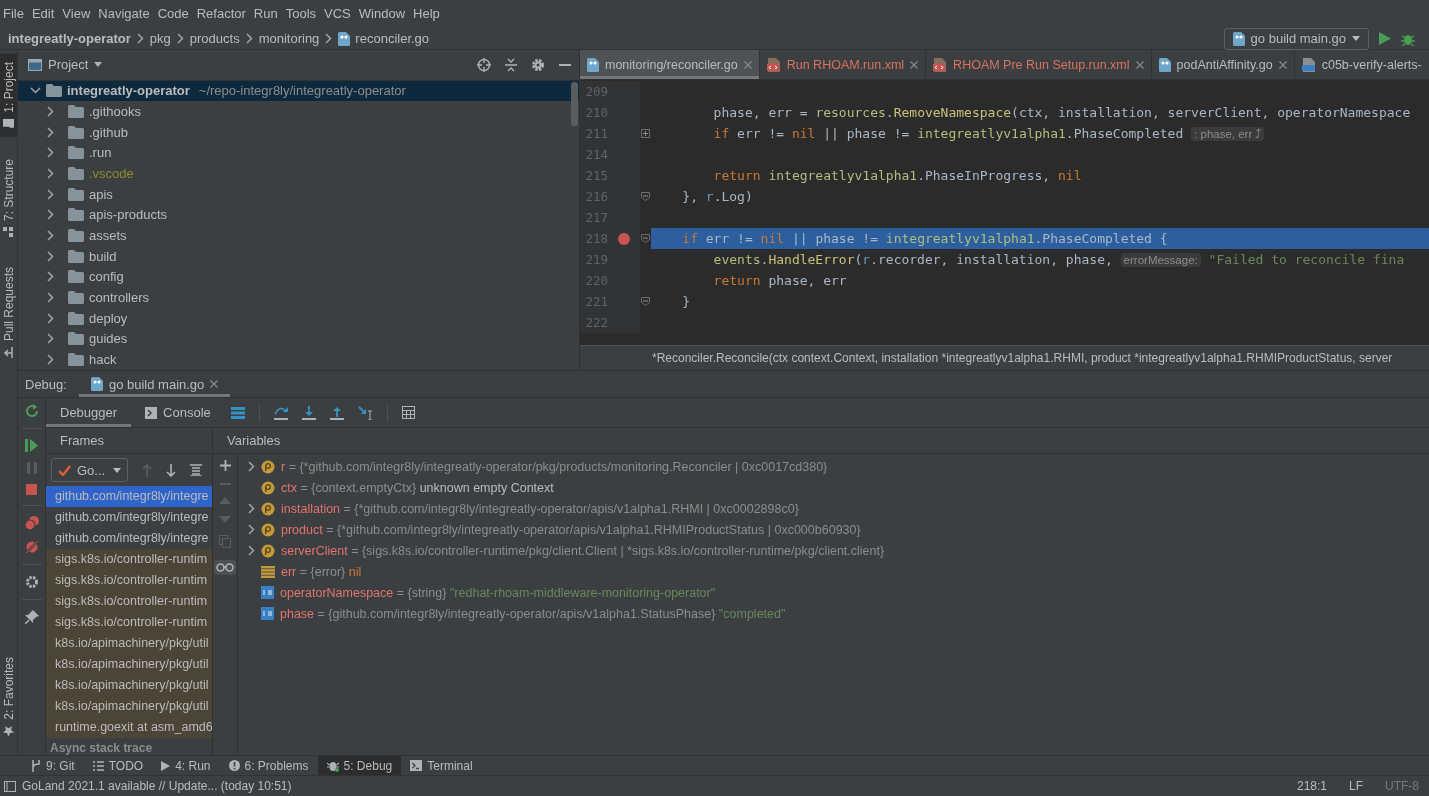  I want to click on debugger-tab: Debugger, so click(89, 412).